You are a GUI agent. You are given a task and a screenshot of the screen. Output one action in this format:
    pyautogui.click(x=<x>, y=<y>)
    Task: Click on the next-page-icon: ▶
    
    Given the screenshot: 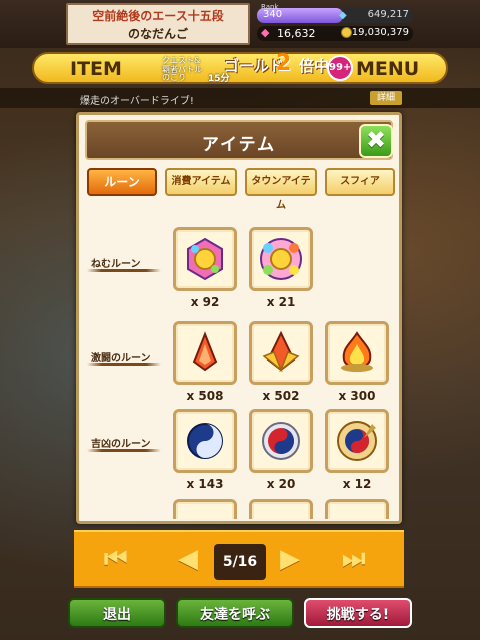 What is the action you would take?
    pyautogui.click(x=290, y=559)
    